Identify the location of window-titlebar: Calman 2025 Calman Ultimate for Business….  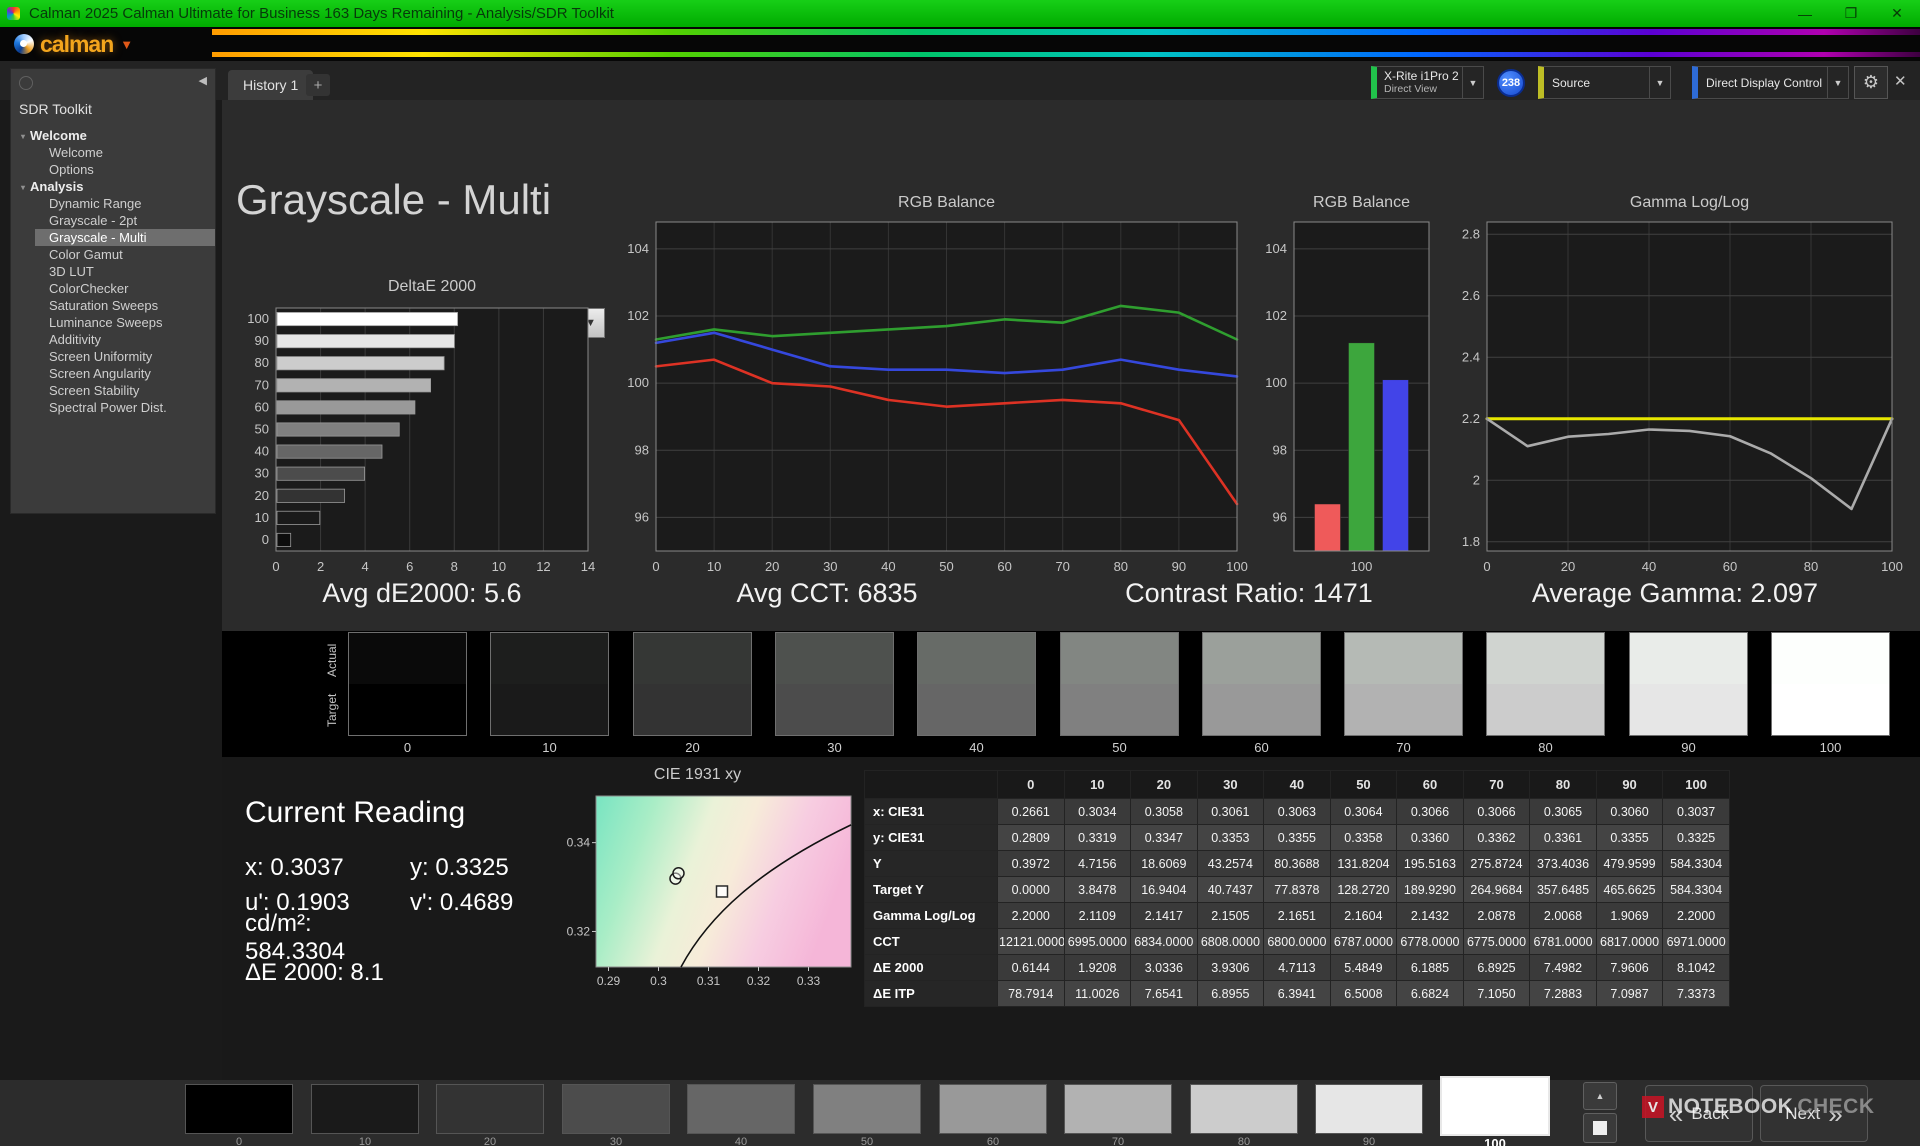
(960, 13).